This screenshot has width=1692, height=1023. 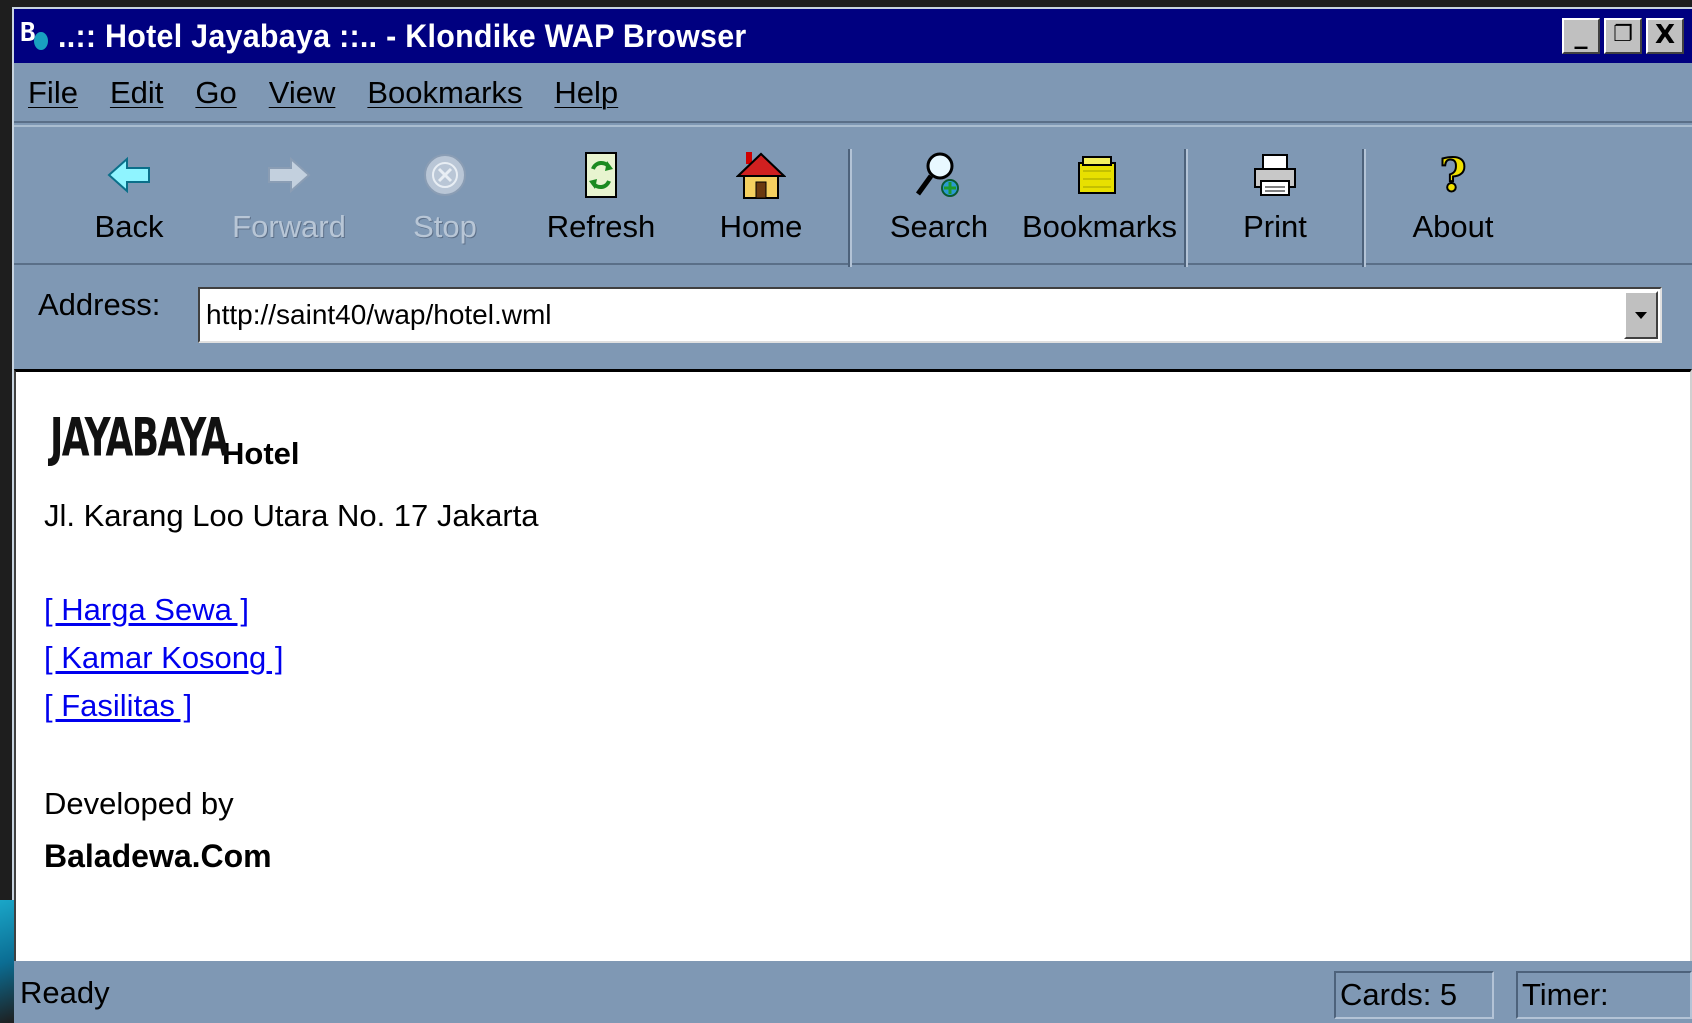 What do you see at coordinates (1097, 175) in the screenshot?
I see `bookmarks-folder-icon` at bounding box center [1097, 175].